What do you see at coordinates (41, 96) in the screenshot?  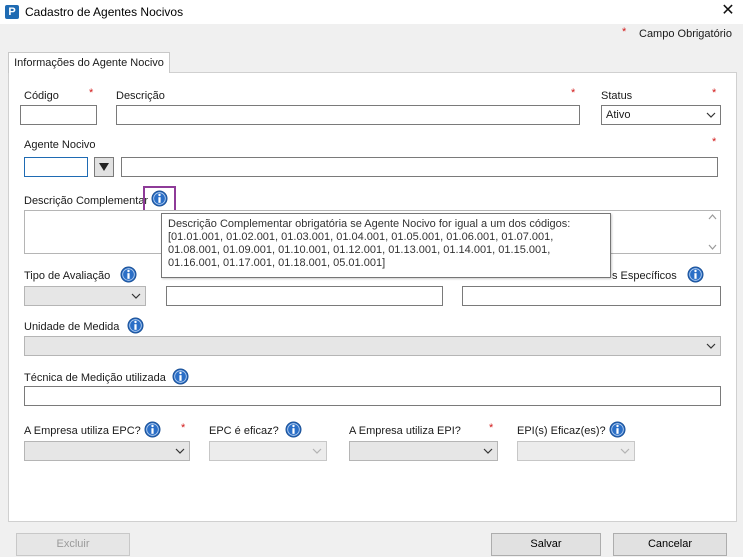 I see `codigo-label: Código` at bounding box center [41, 96].